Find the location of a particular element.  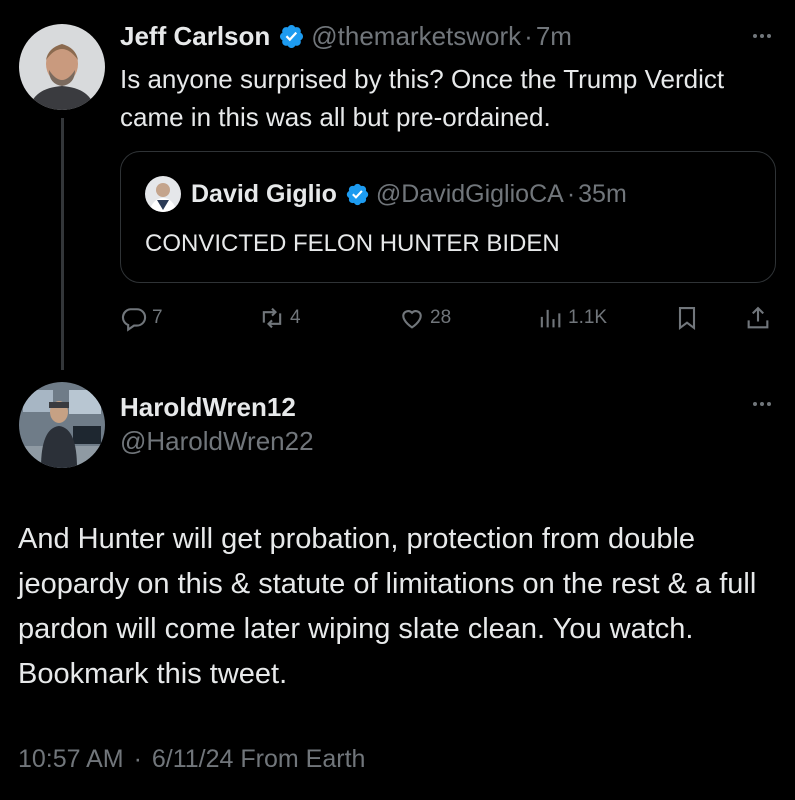

tweet-time: 7m is located at coordinates (554, 36).